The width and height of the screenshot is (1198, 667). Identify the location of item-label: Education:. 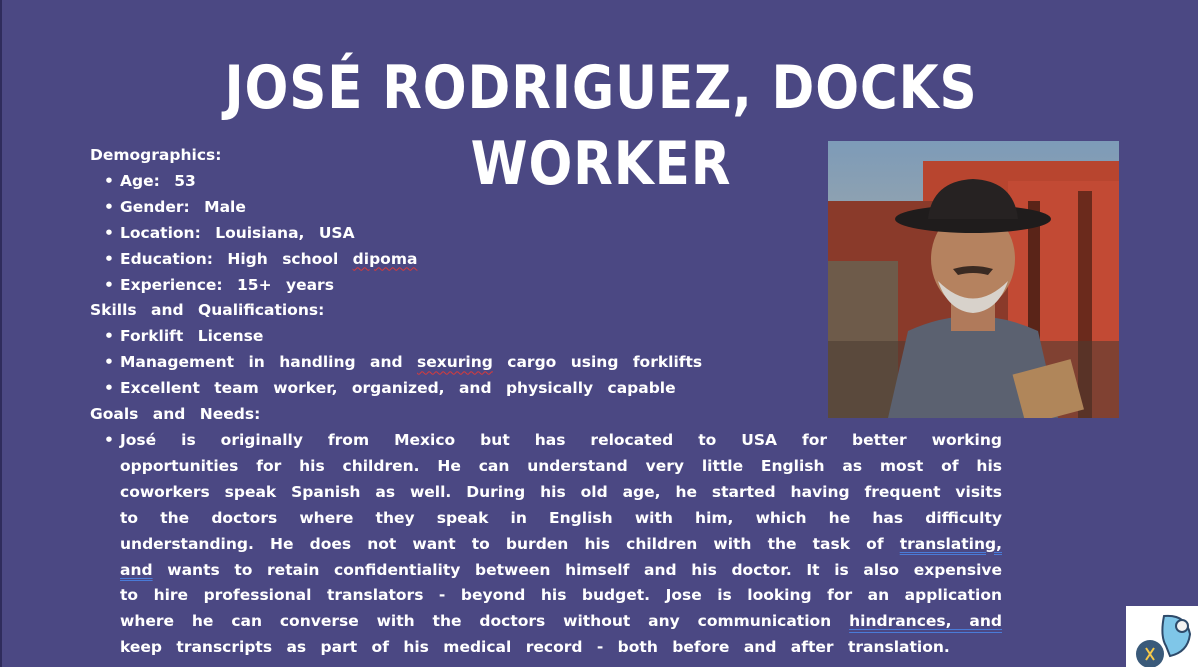
(166, 258).